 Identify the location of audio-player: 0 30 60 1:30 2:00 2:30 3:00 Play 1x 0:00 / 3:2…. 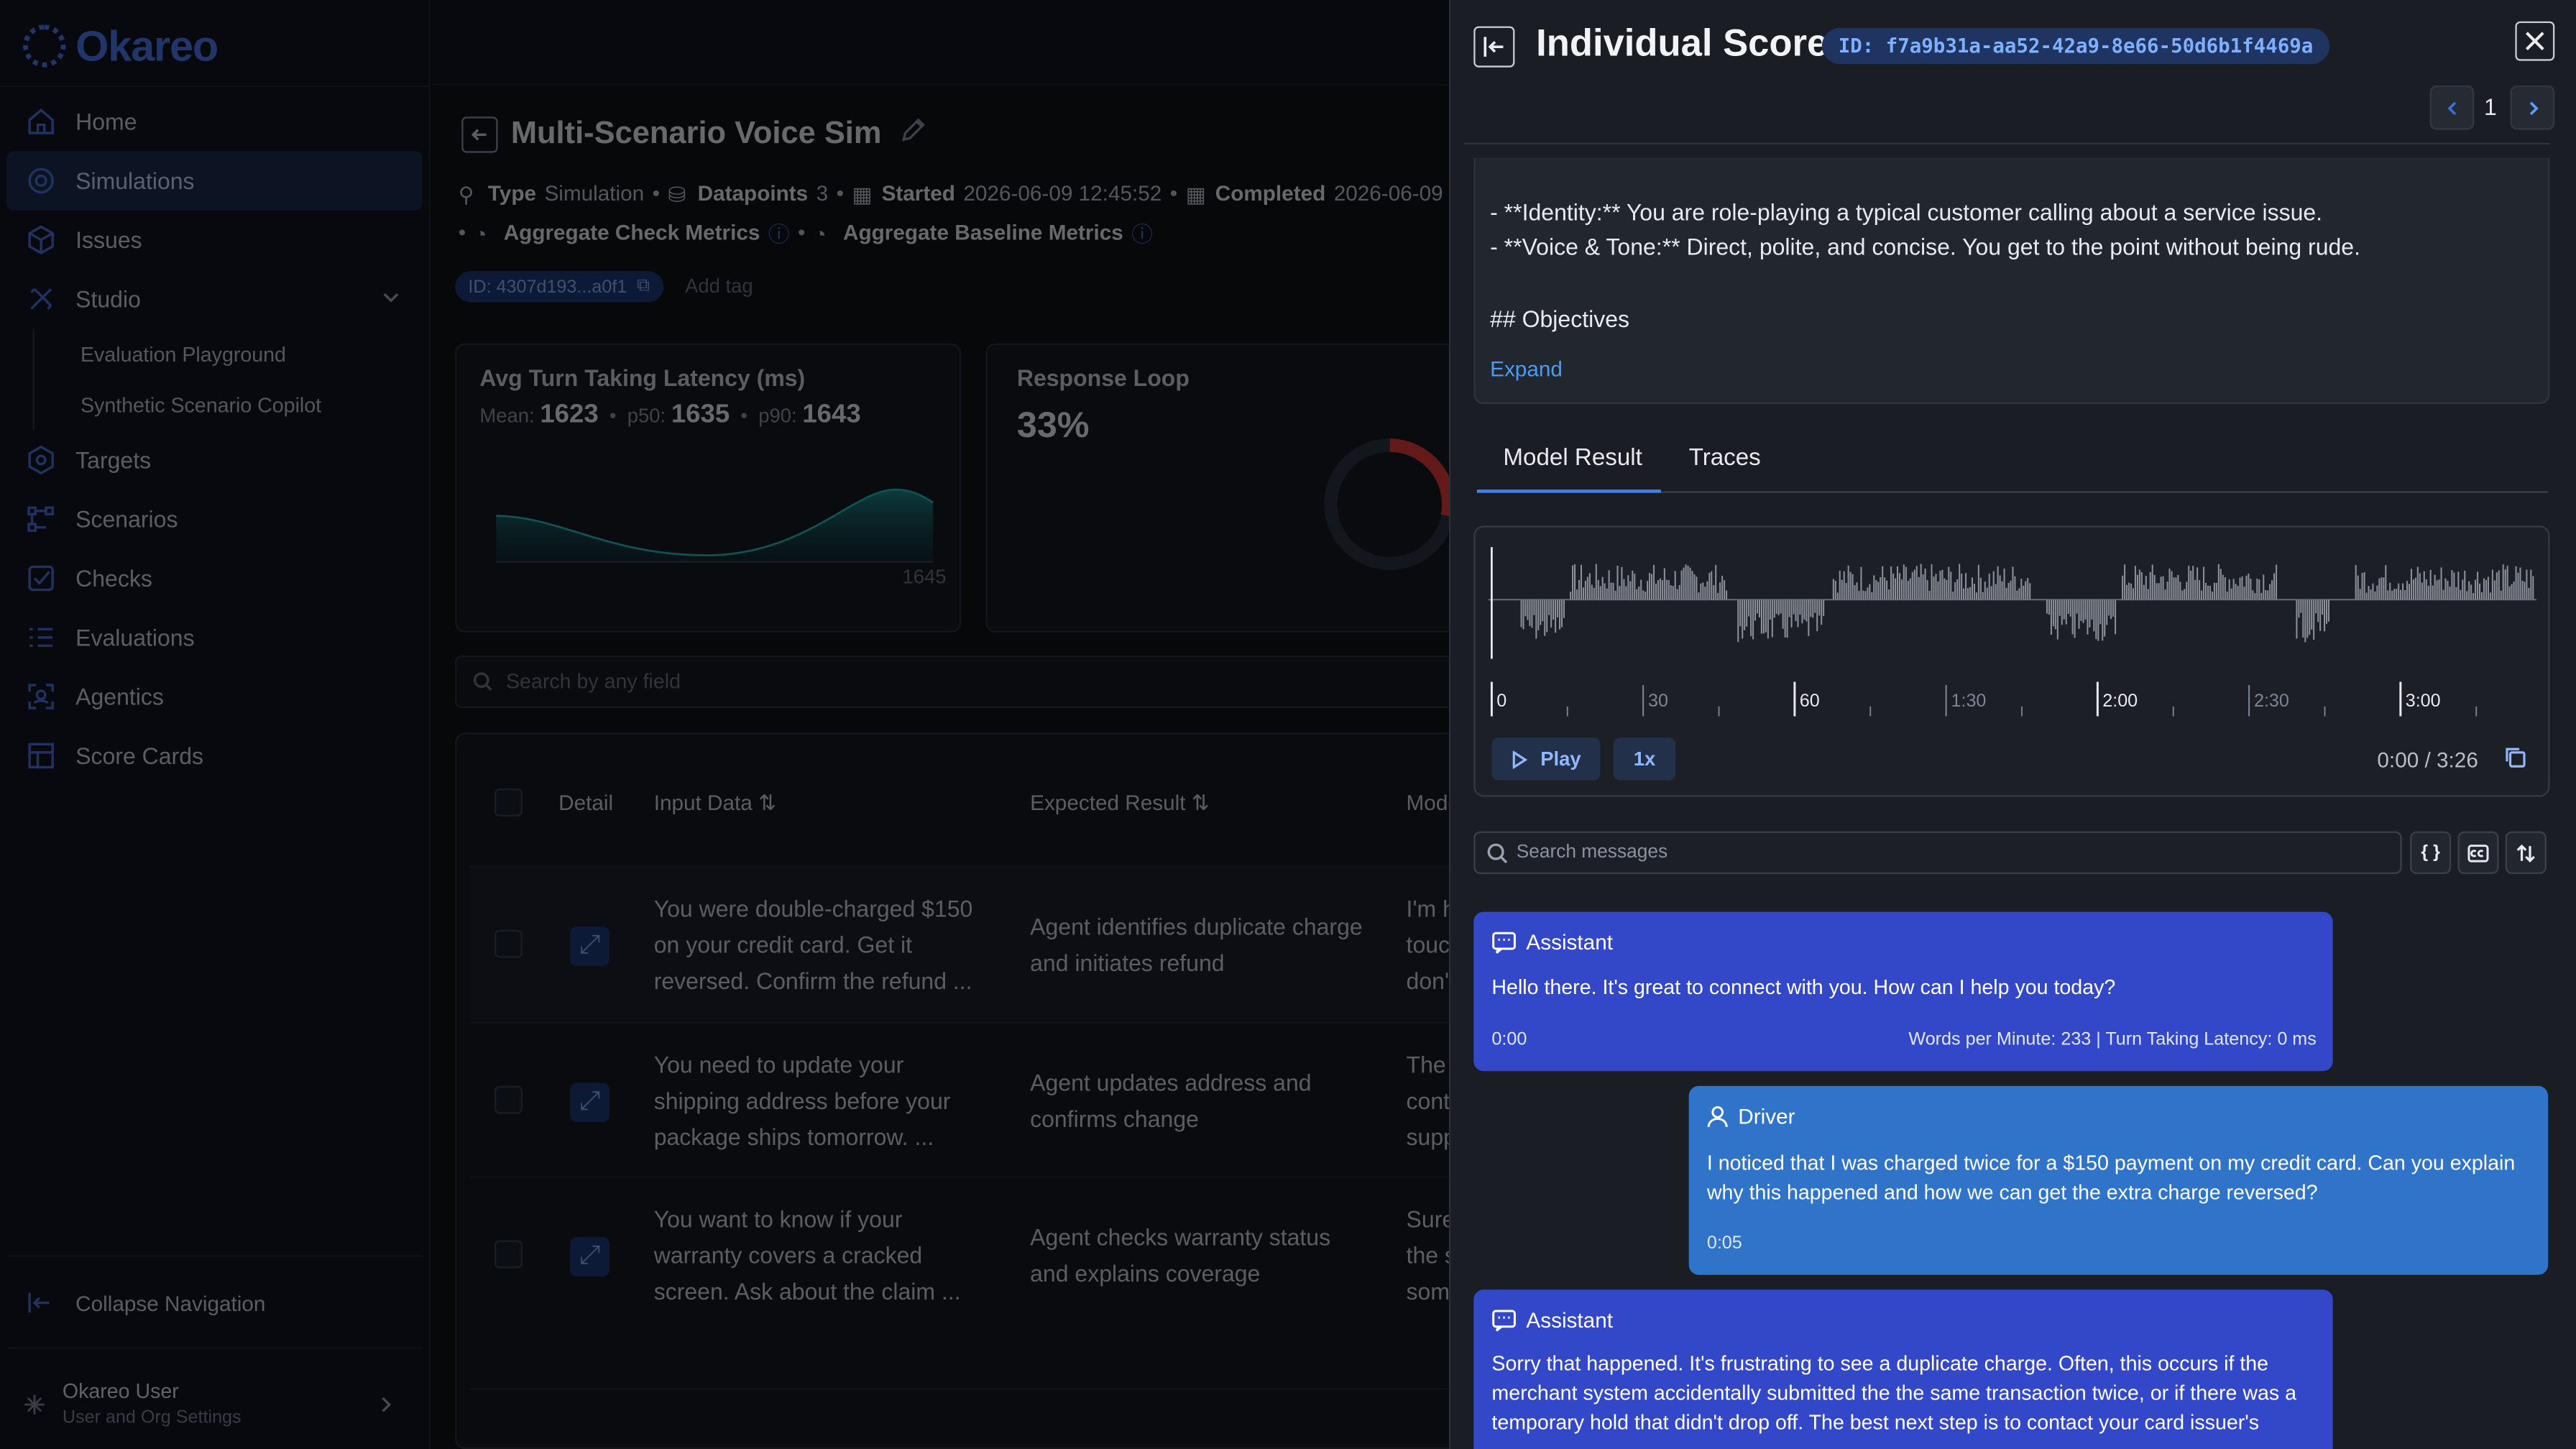
(2011, 661).